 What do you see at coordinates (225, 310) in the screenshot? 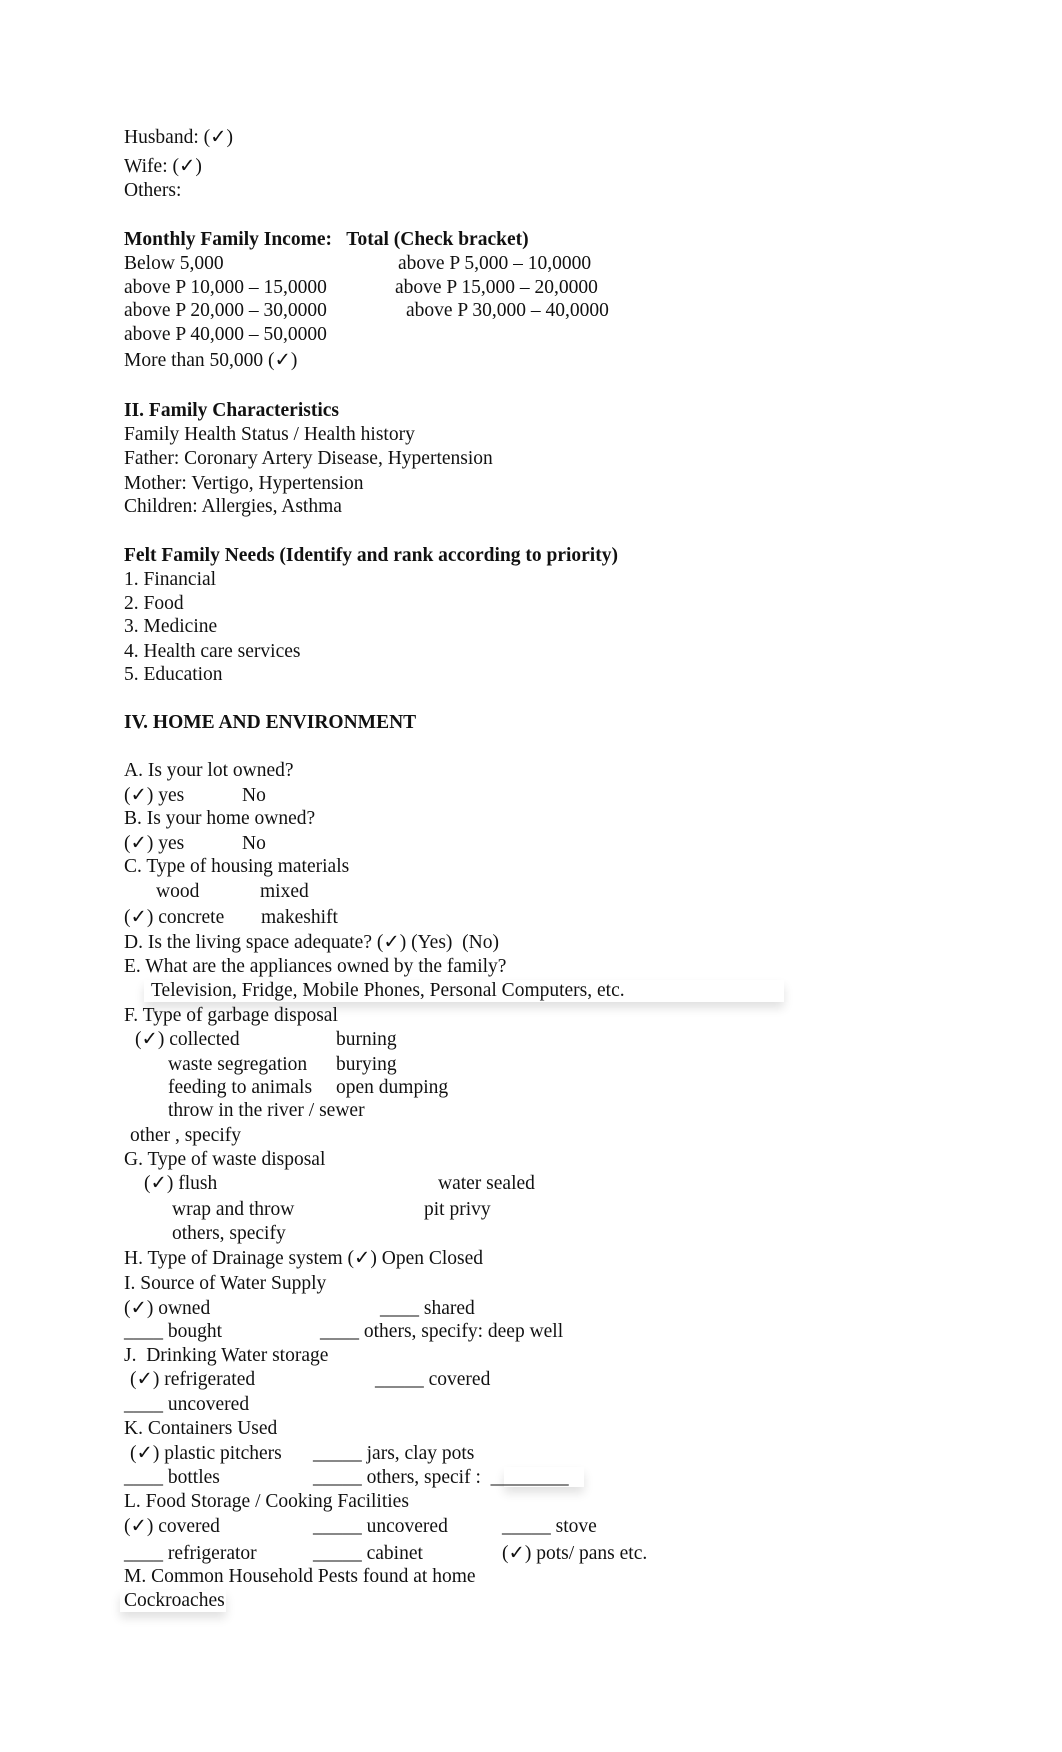
I see `income-bracket: above P 20,000 – 30,0000` at bounding box center [225, 310].